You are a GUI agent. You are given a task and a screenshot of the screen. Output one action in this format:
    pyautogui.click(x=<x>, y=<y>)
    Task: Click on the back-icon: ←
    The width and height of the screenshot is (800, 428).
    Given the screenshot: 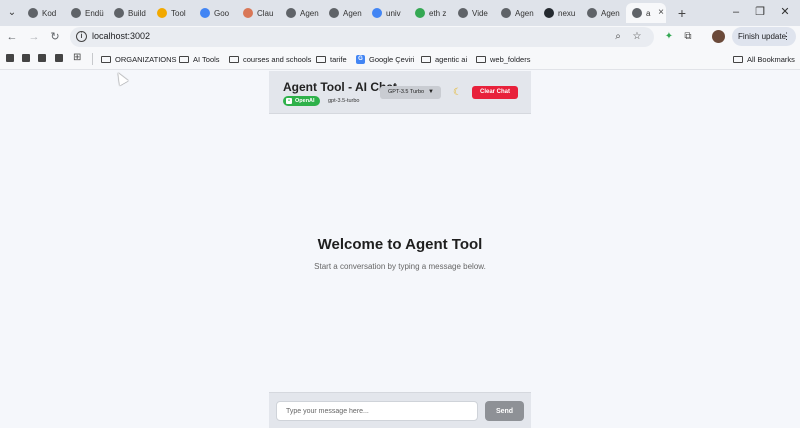 What is the action you would take?
    pyautogui.click(x=12, y=37)
    